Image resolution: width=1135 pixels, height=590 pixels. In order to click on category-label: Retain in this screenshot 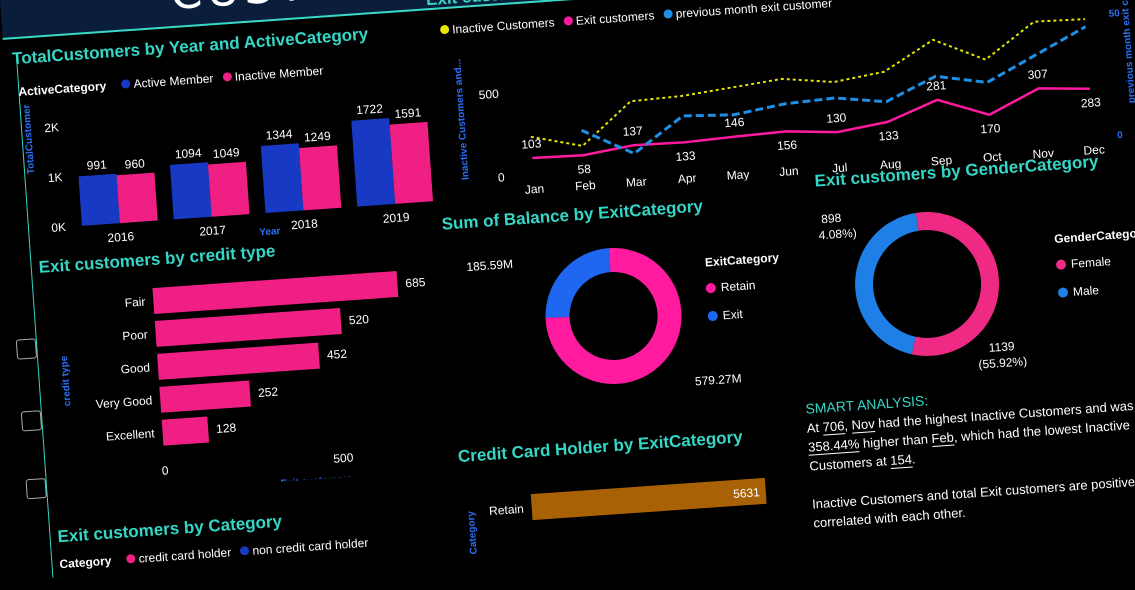, I will do `click(507, 510)`.